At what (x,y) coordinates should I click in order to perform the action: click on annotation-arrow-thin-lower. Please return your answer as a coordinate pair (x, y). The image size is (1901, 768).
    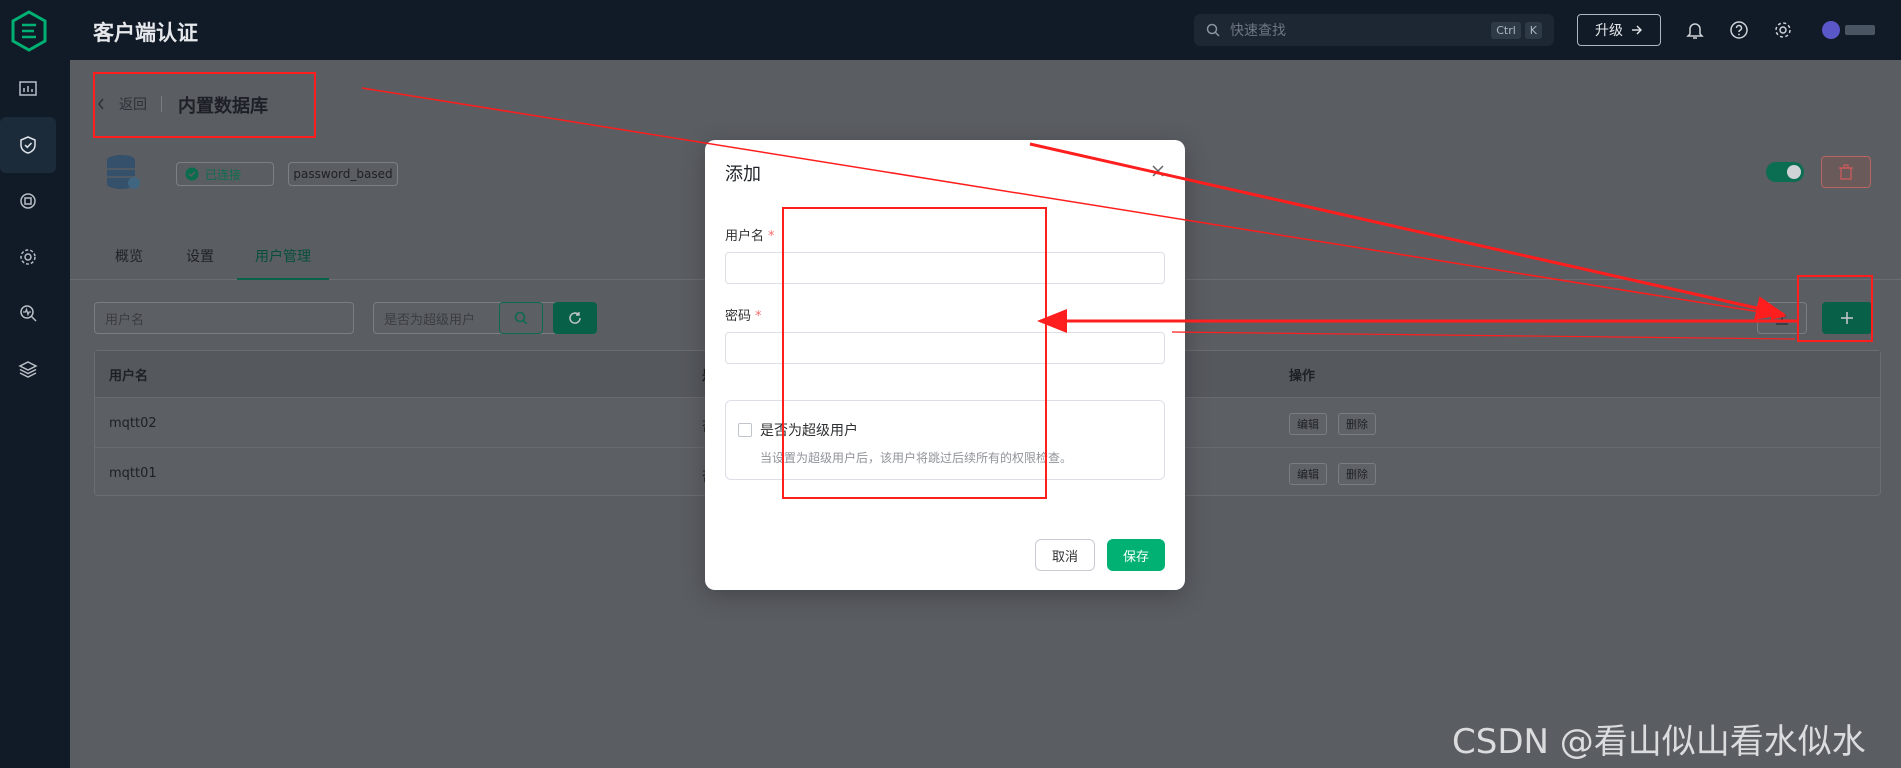
    Looking at the image, I should click on (1483, 335).